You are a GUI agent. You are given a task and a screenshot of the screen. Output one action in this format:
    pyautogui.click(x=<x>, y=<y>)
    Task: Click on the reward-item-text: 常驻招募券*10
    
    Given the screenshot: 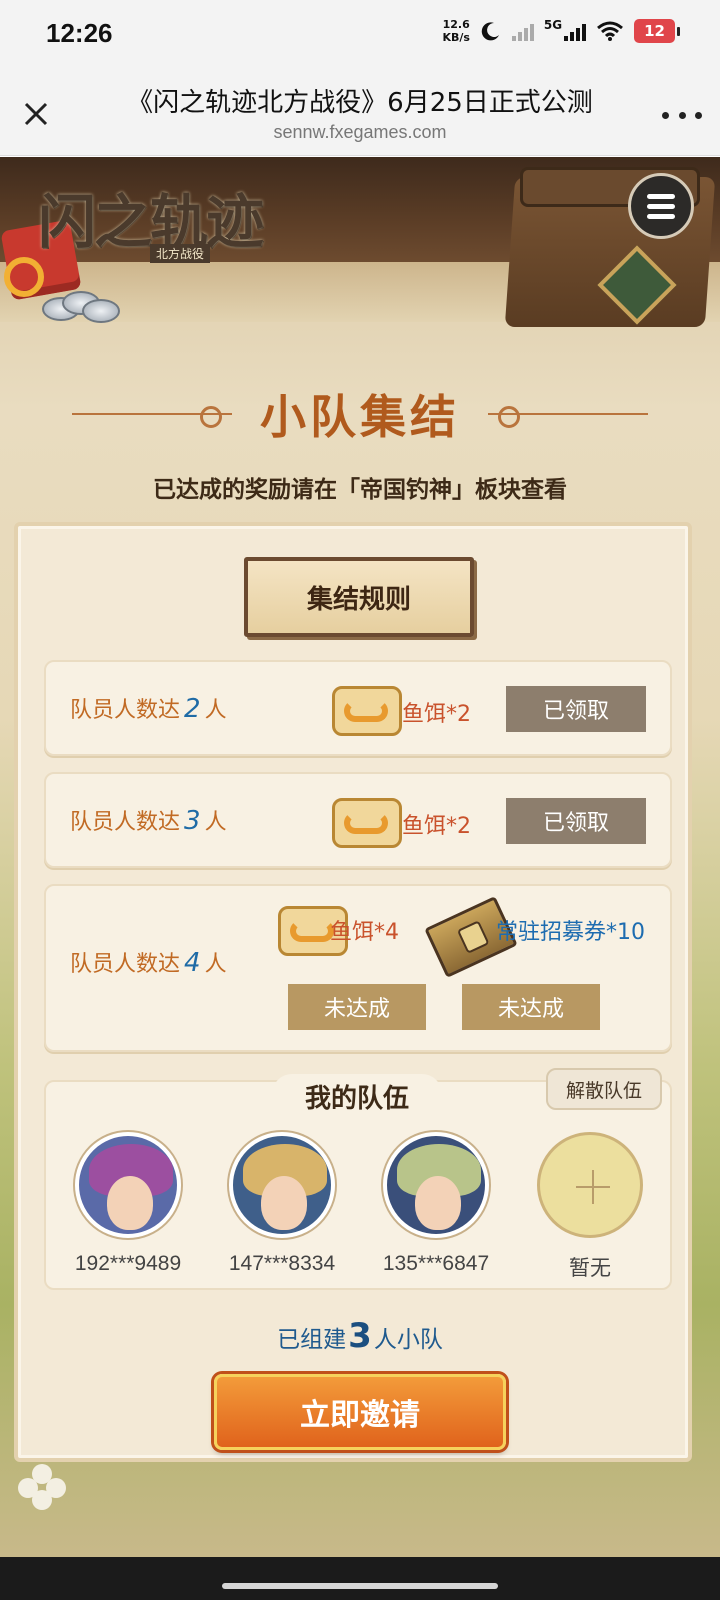 What is the action you would take?
    pyautogui.click(x=570, y=932)
    